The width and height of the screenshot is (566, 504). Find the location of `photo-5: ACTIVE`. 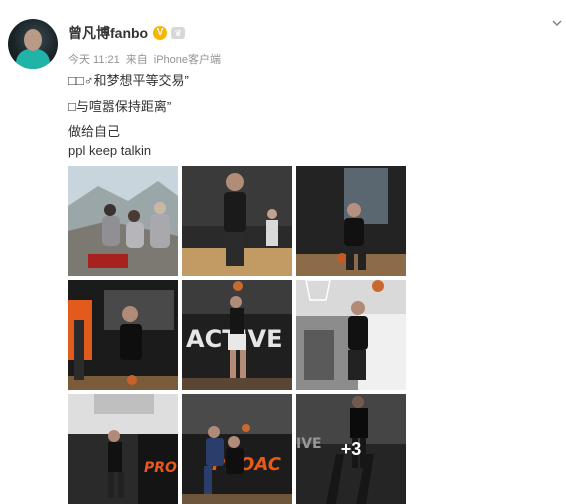

photo-5: ACTIVE is located at coordinates (237, 335).